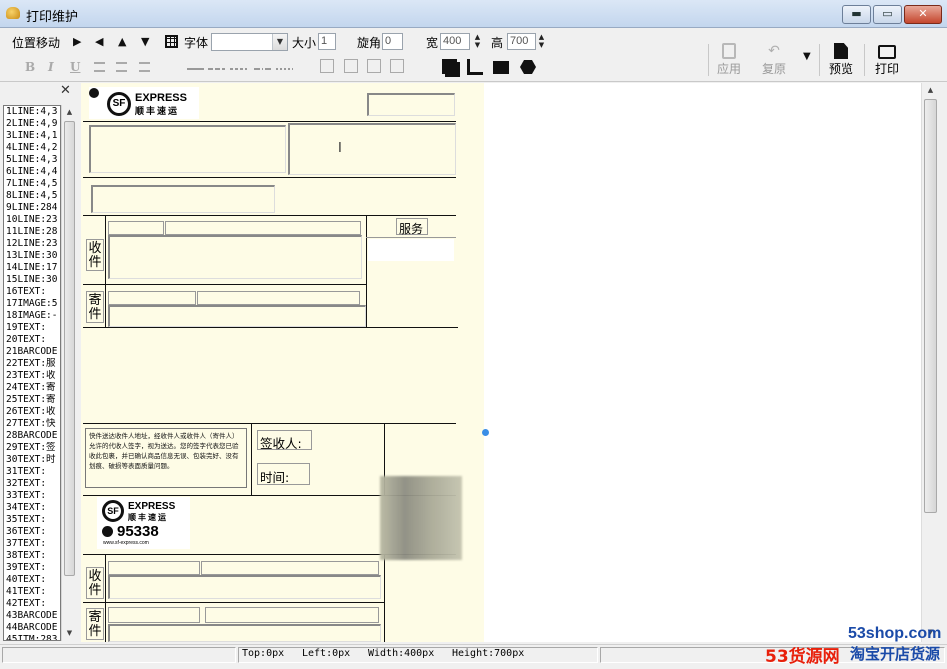 This screenshot has height=669, width=947. Describe the element at coordinates (930, 90) in the screenshot. I see `scroll-up-icon: ▲` at that location.